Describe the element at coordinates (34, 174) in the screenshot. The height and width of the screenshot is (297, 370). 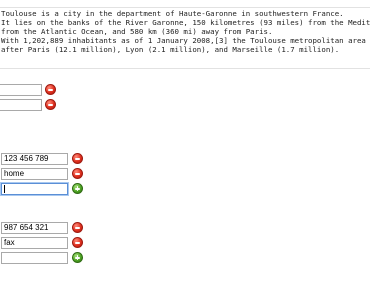
I see `phone-type-field: home` at that location.